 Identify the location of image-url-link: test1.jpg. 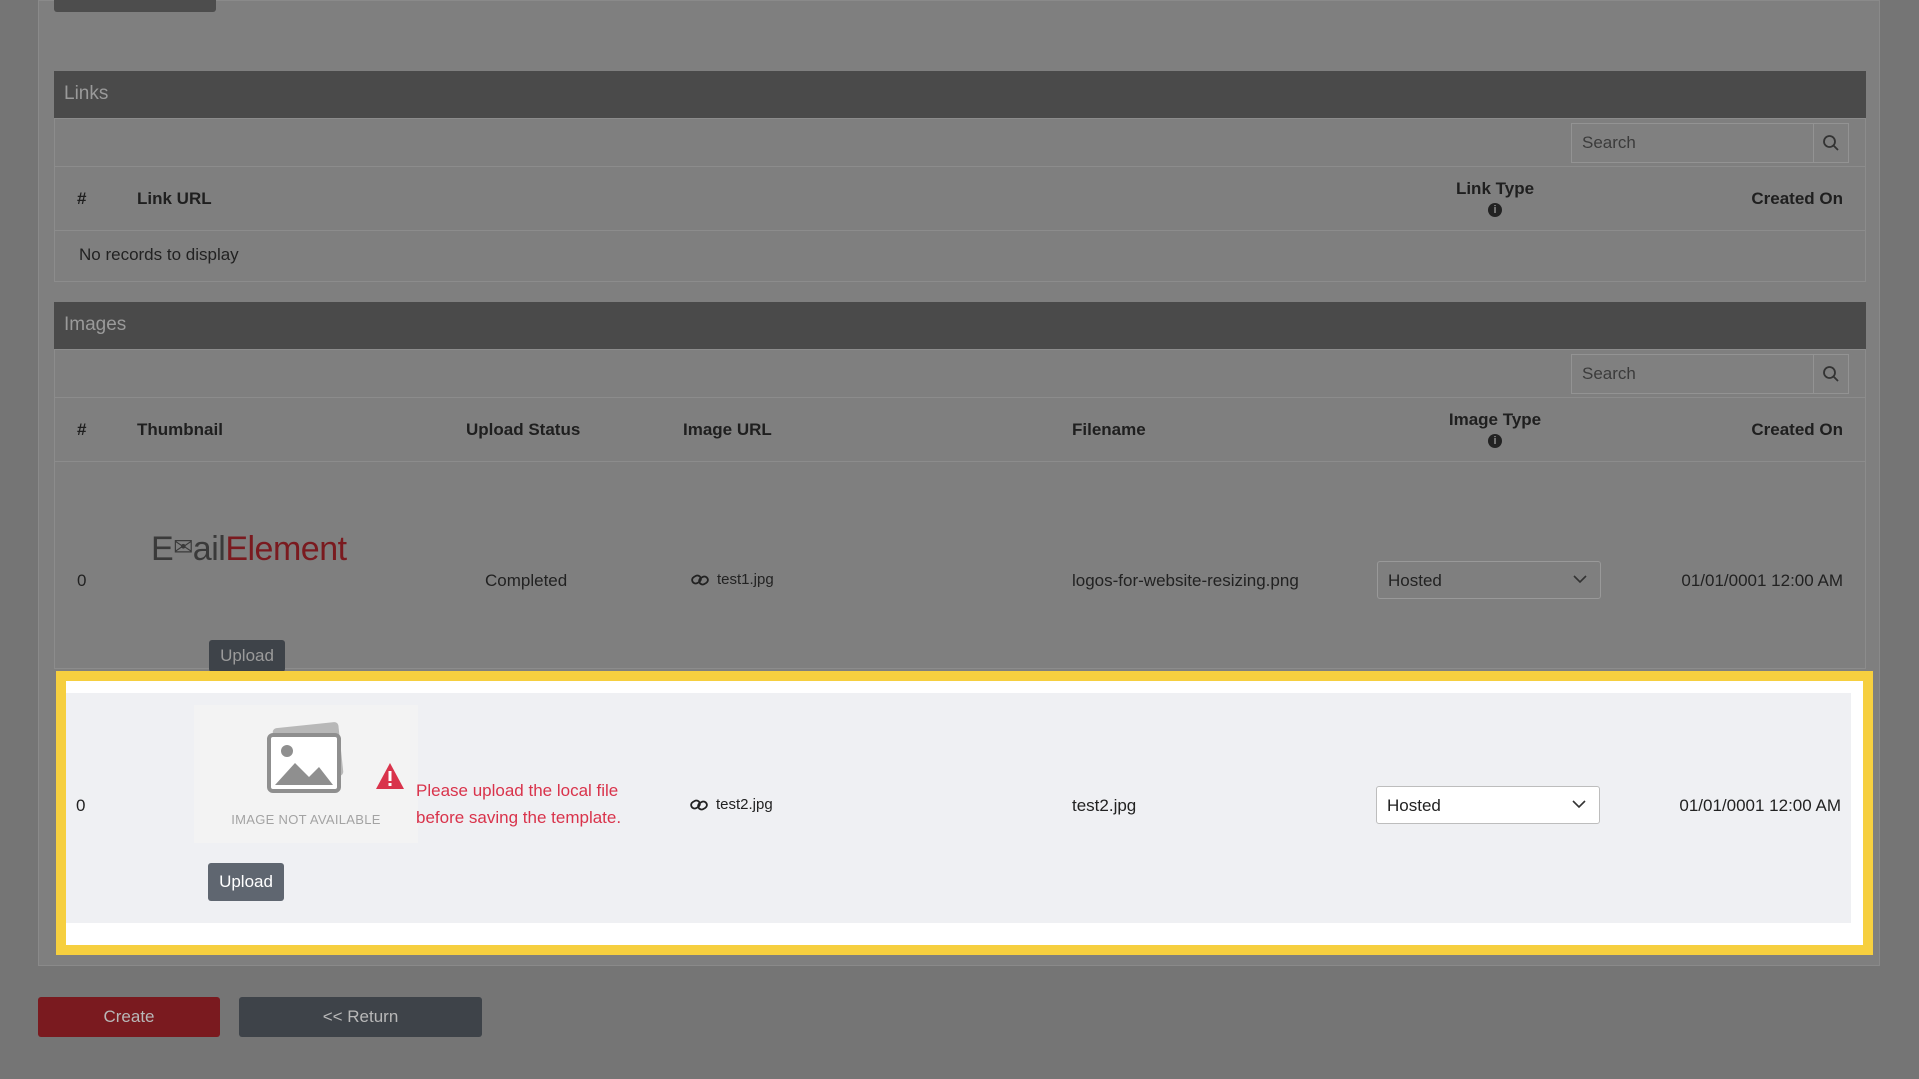
(732, 579).